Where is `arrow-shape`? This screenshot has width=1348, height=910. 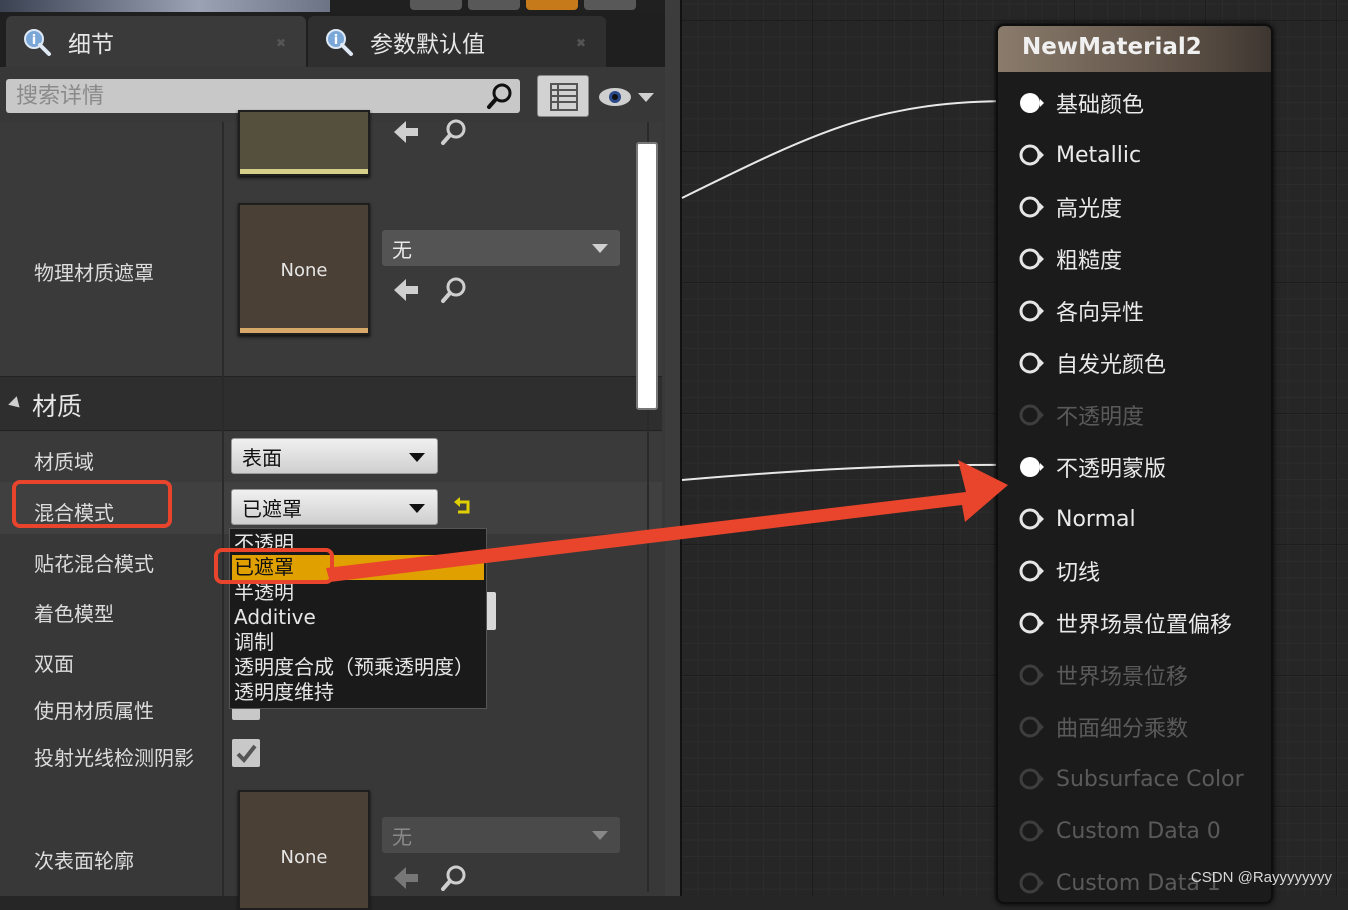
arrow-shape is located at coordinates (667, 521).